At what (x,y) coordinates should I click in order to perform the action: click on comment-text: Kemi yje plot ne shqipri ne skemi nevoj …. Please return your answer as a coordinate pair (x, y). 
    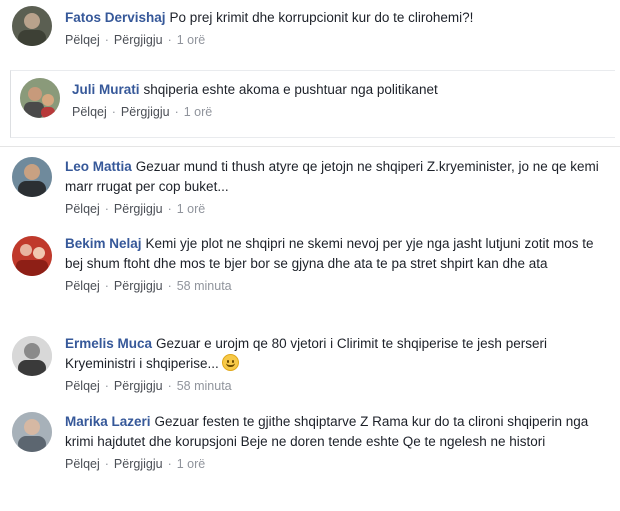
    Looking at the image, I should click on (329, 253).